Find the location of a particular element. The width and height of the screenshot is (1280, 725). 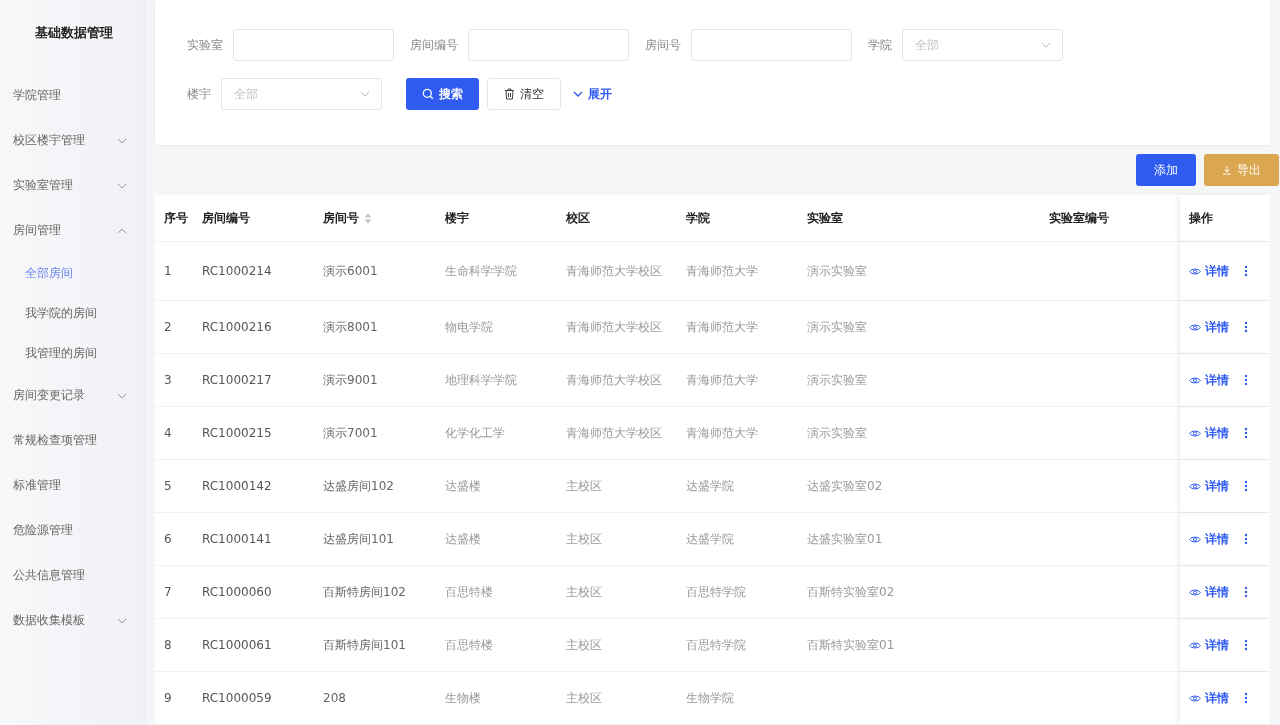

table-cell: 达盛房间101 is located at coordinates (358, 539).